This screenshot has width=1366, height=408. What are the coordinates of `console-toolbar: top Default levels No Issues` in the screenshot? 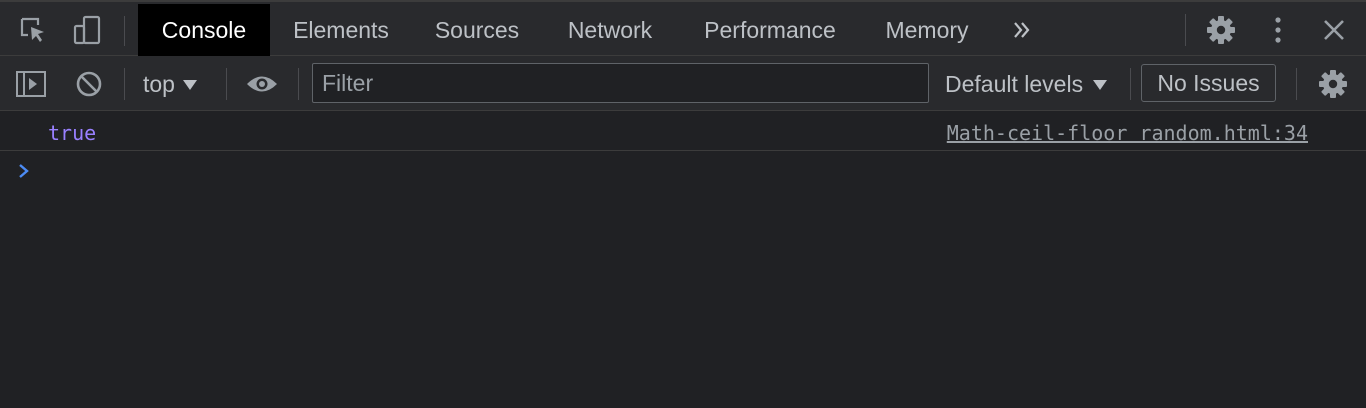 It's located at (683, 83).